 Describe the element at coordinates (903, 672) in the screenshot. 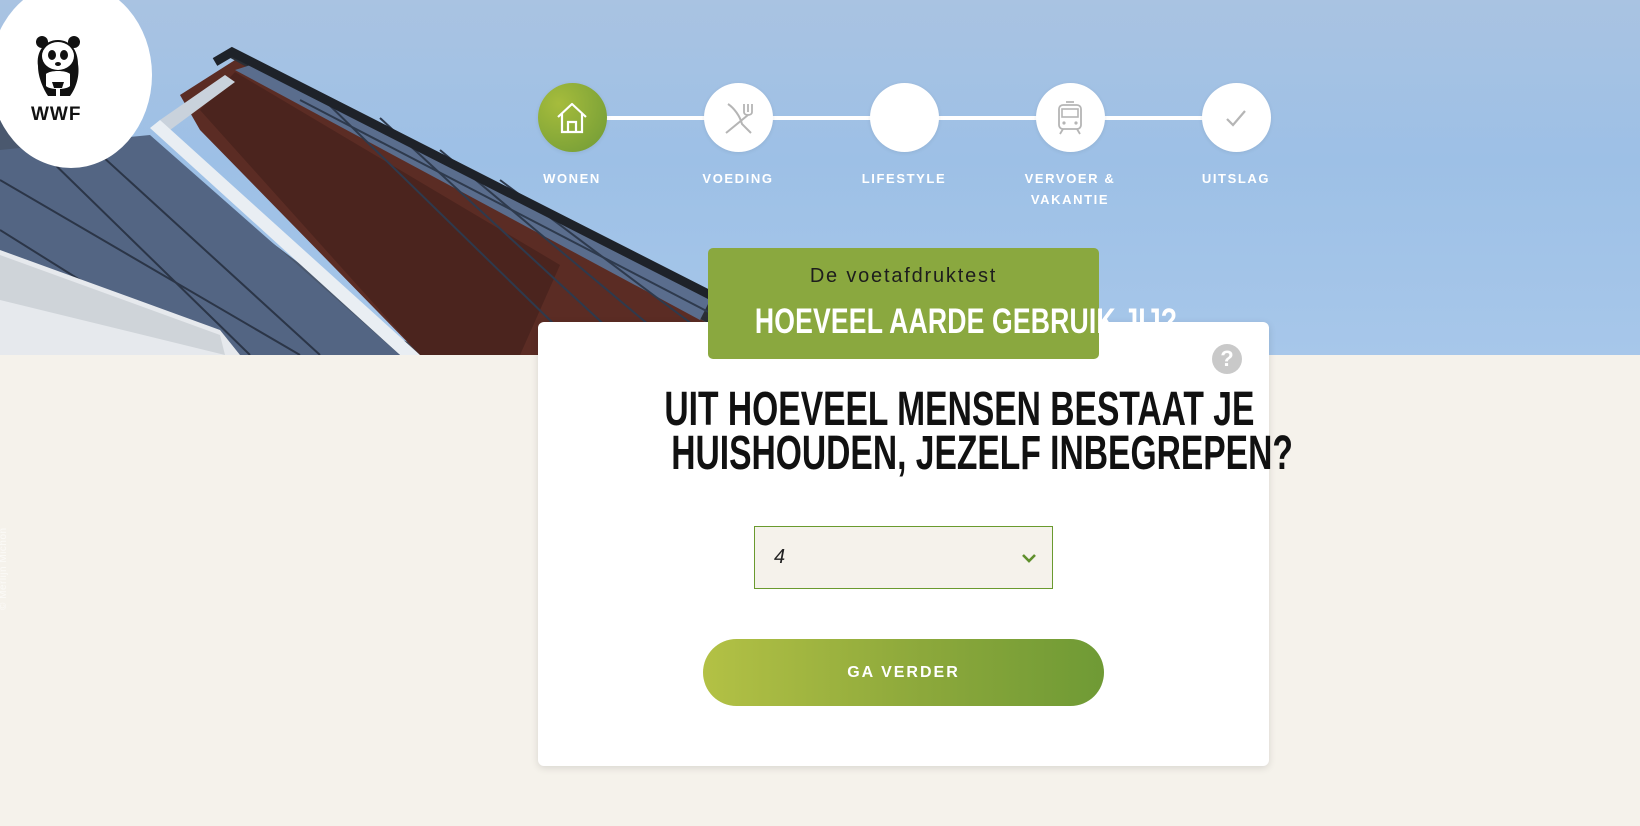

I see `continue-button: GA VERDER` at that location.